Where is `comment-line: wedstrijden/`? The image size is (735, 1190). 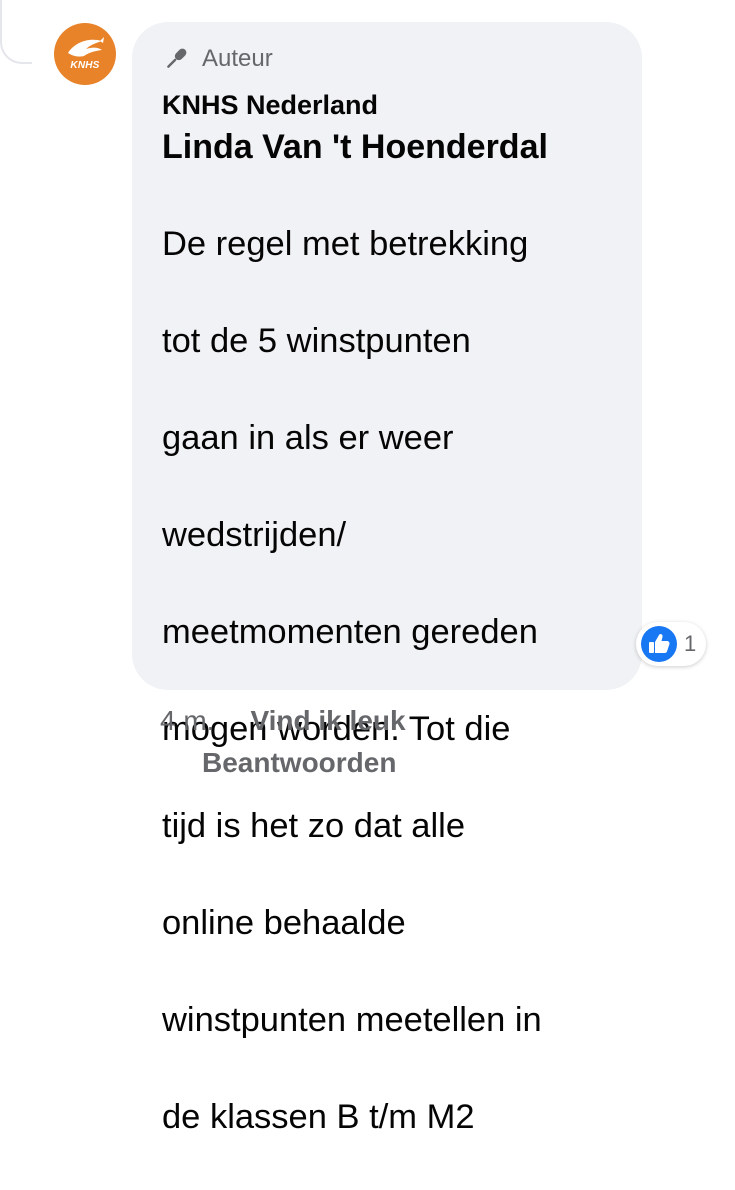
comment-line: wedstrijden/ is located at coordinates (254, 534).